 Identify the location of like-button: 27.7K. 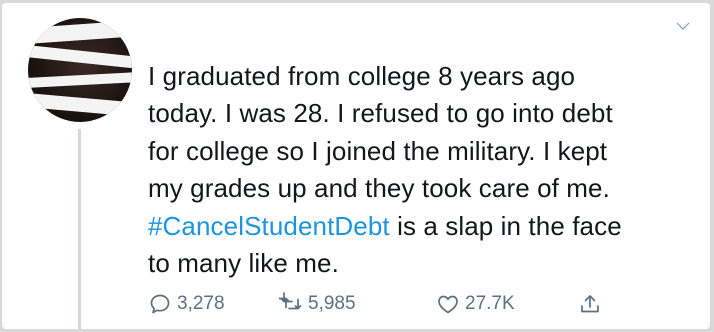
(475, 304).